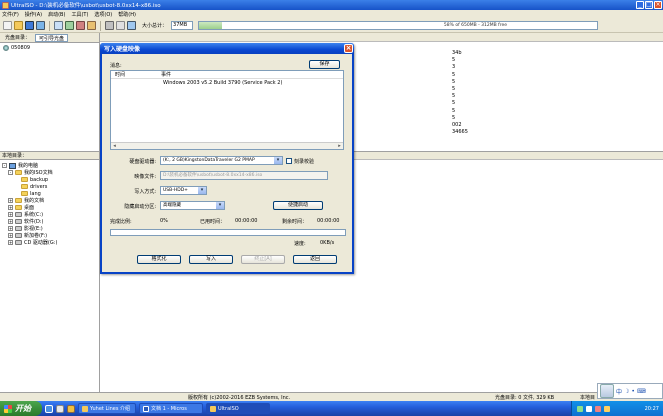 The height and width of the screenshot is (416, 663). Describe the element at coordinates (10, 14) in the screenshot. I see `menu-file: 文件(F)` at that location.